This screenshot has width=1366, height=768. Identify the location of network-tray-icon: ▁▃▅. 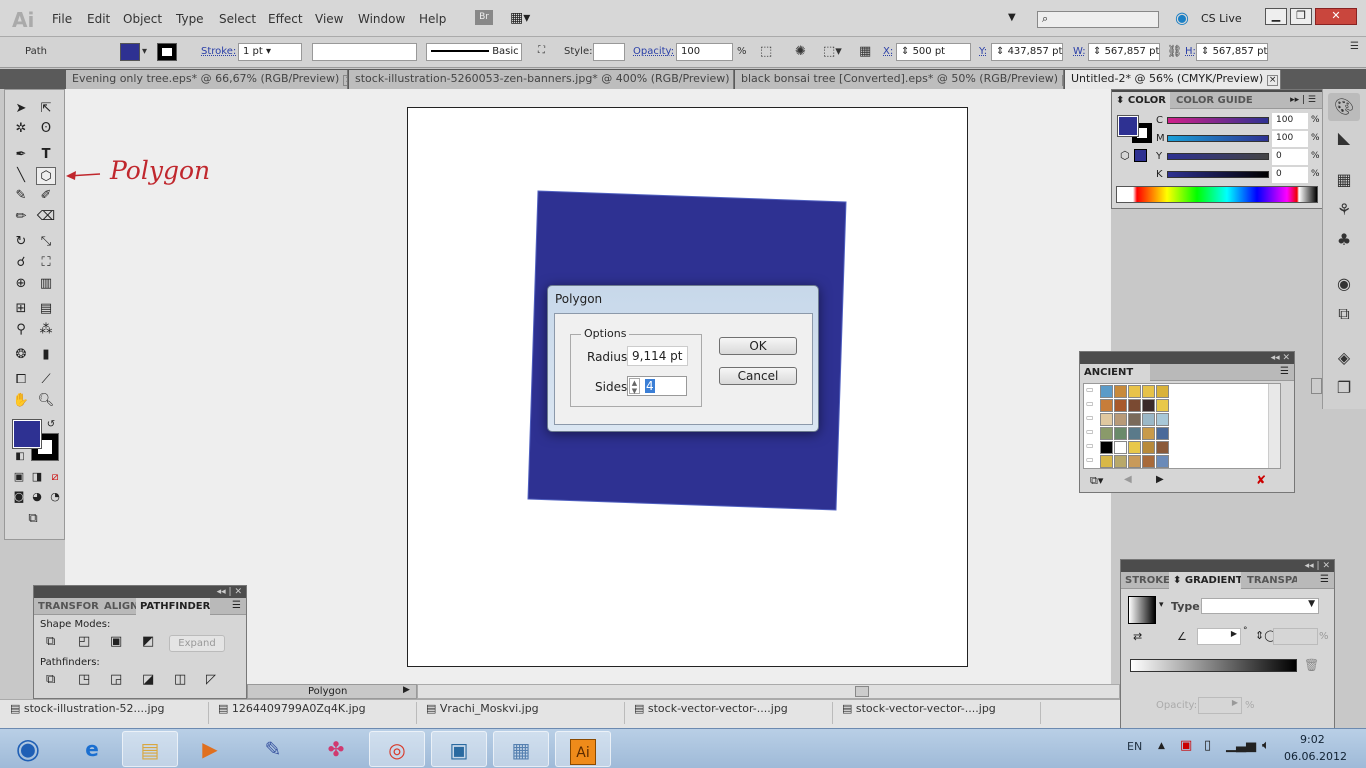
(1241, 745).